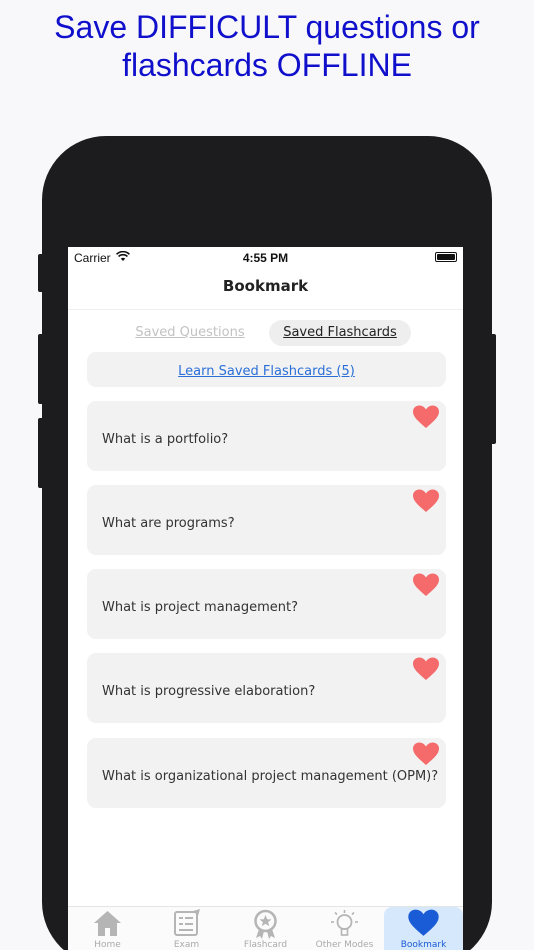  Describe the element at coordinates (340, 333) in the screenshot. I see `tab-saved-flashcards: Saved Flashcards` at that location.